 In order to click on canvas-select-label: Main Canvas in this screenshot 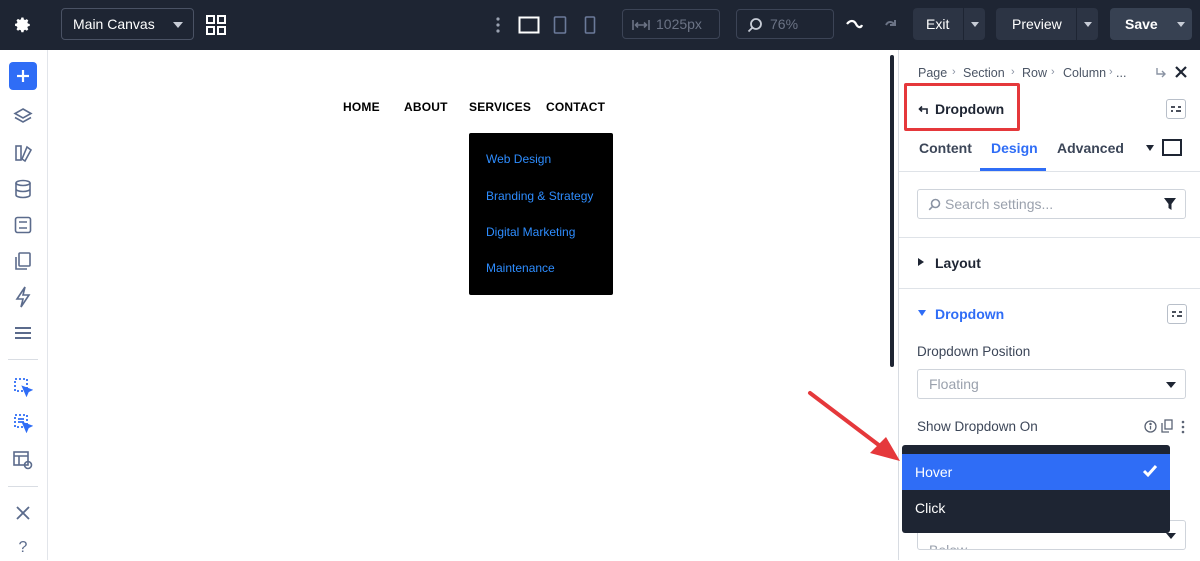, I will do `click(114, 24)`.